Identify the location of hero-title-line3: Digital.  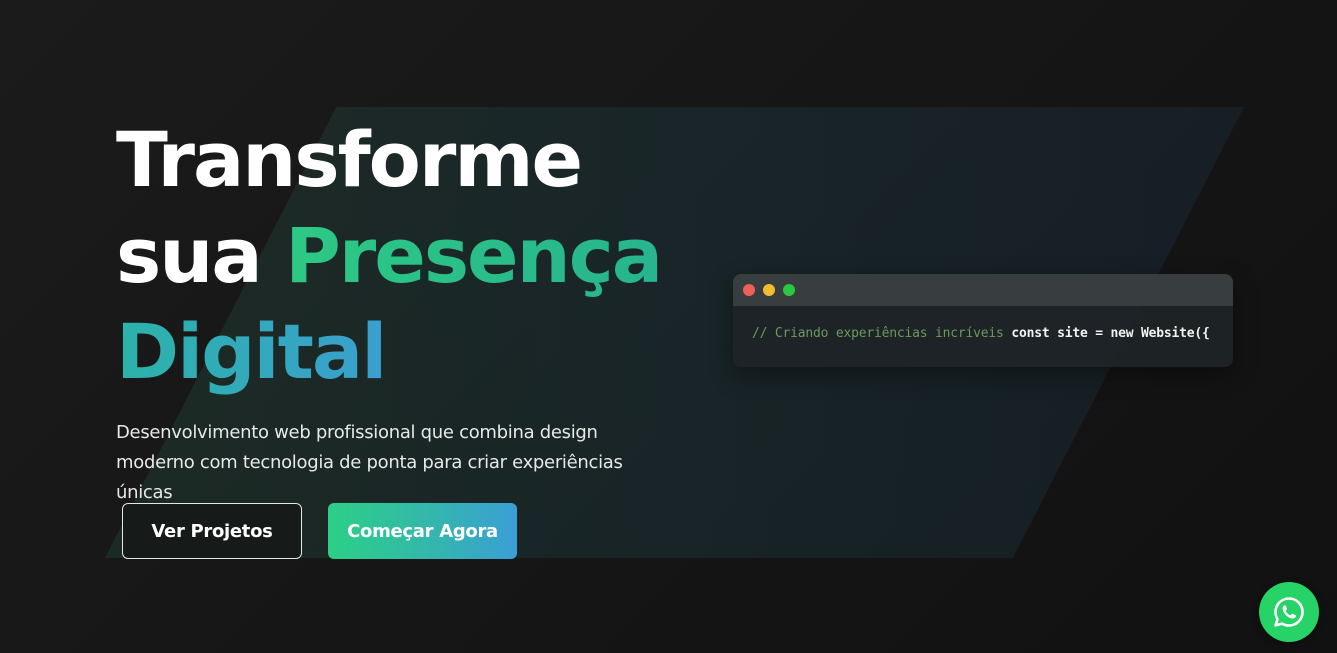
(251, 351).